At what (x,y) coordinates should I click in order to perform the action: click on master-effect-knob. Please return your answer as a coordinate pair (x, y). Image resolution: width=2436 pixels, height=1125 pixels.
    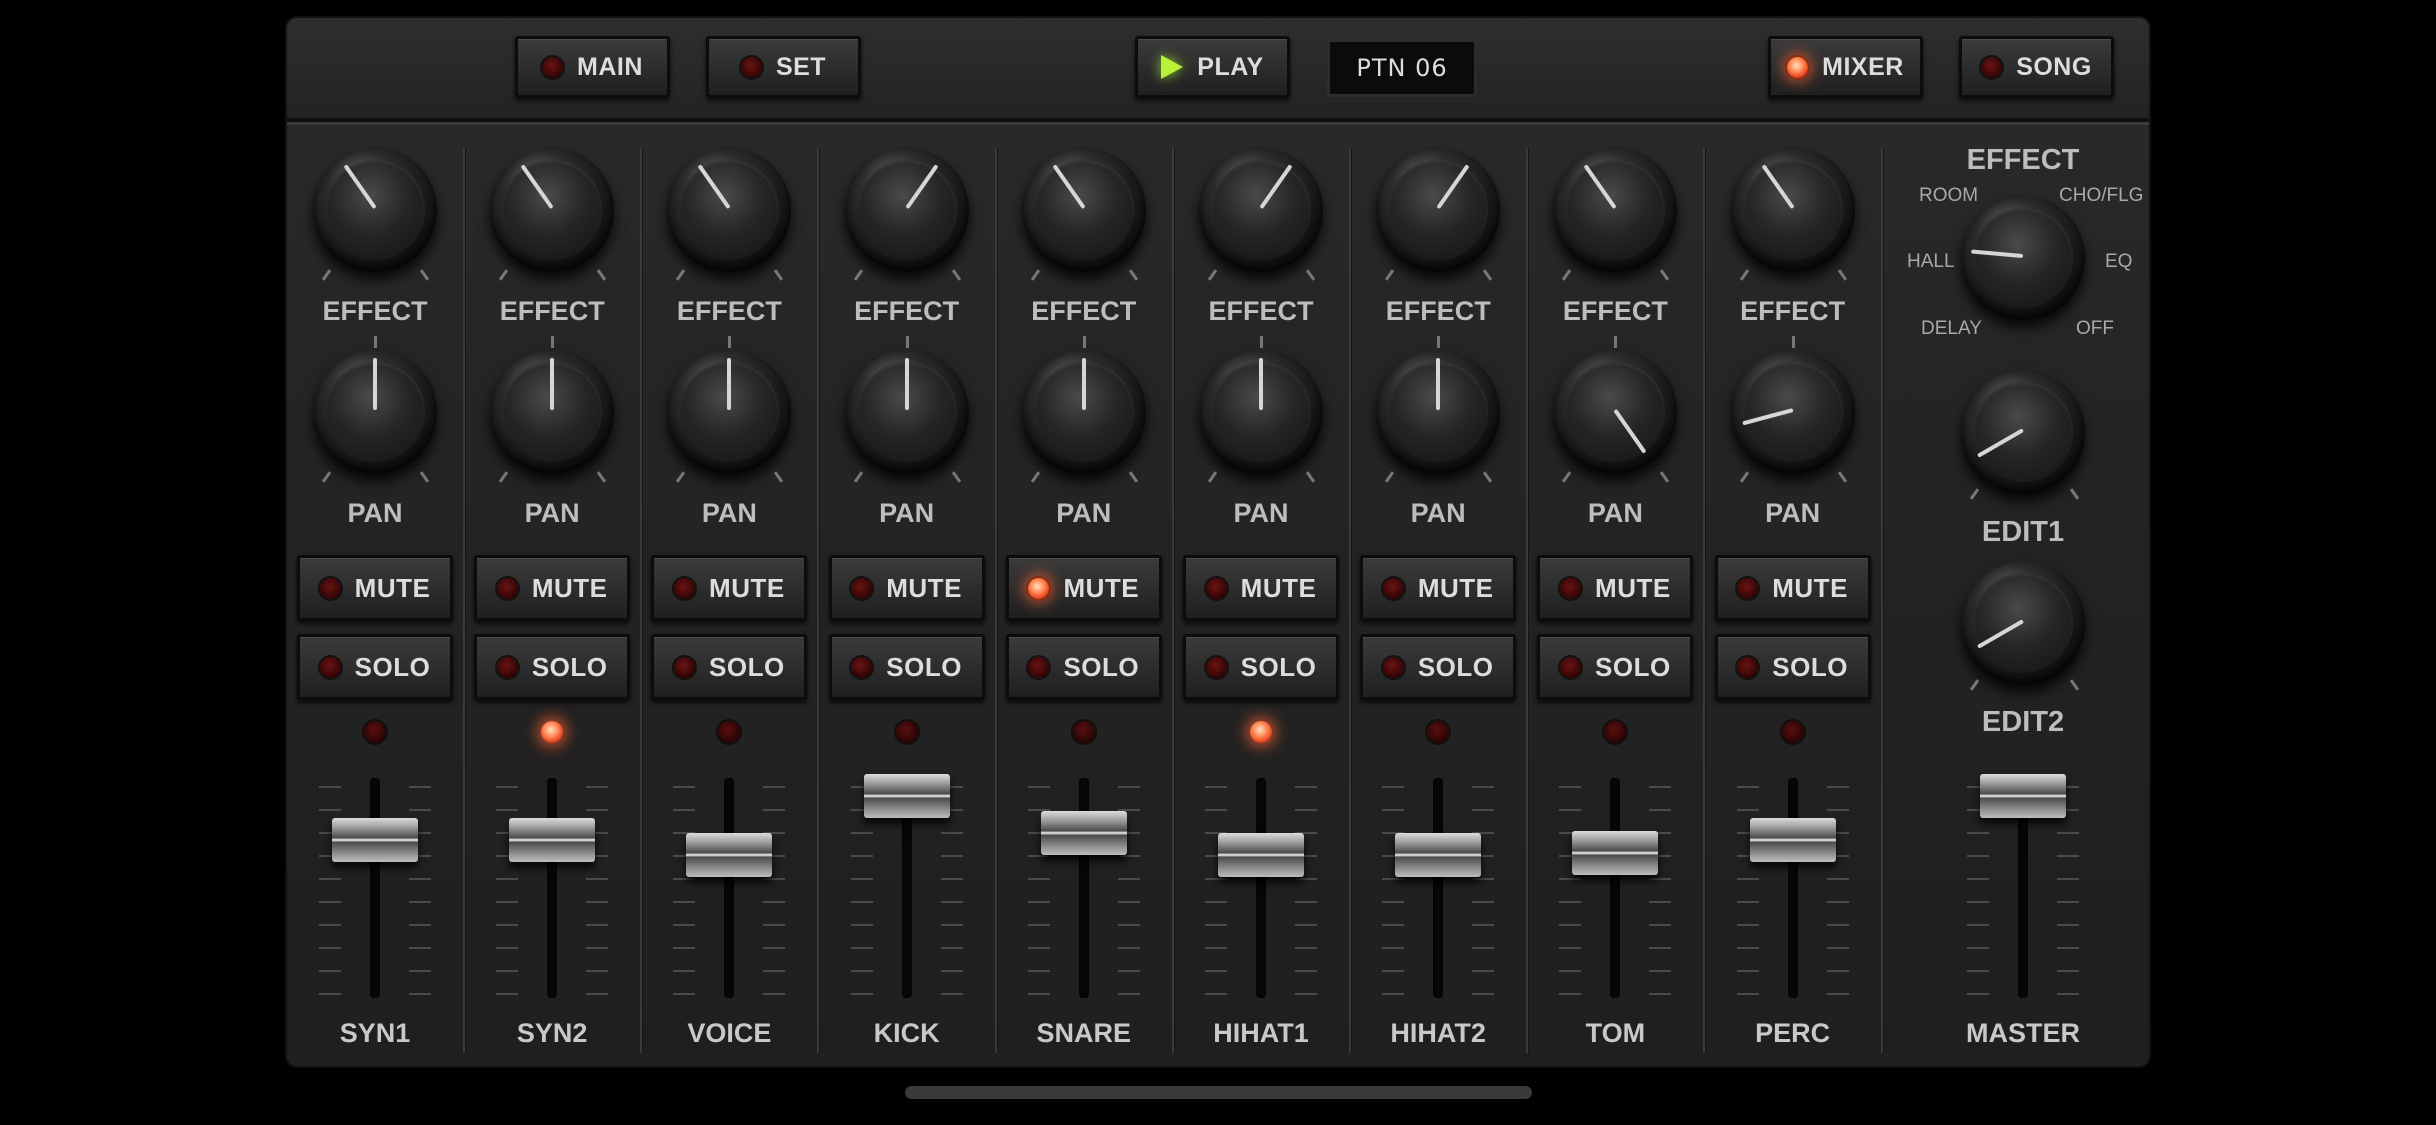
    Looking at the image, I should click on (2023, 258).